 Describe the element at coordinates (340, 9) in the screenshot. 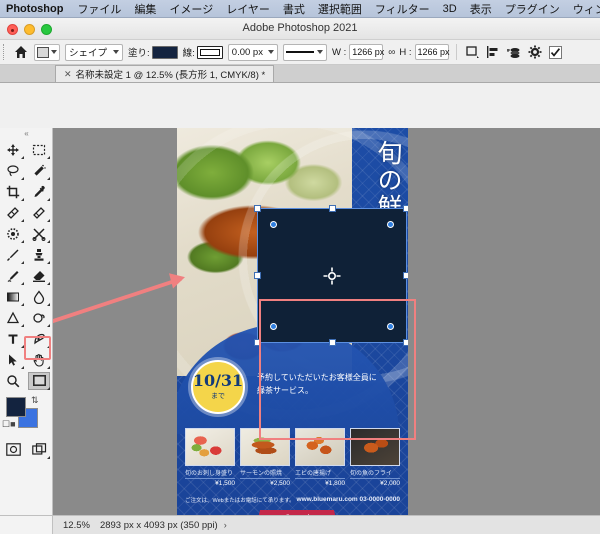

I see `menu-item-select: 選択範囲` at that location.